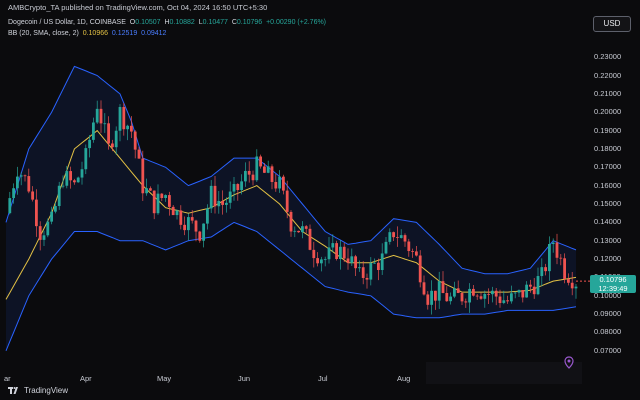  Describe the element at coordinates (43, 33) in the screenshot. I see `bb-label: BB (20, SMA, close, 2)` at that location.